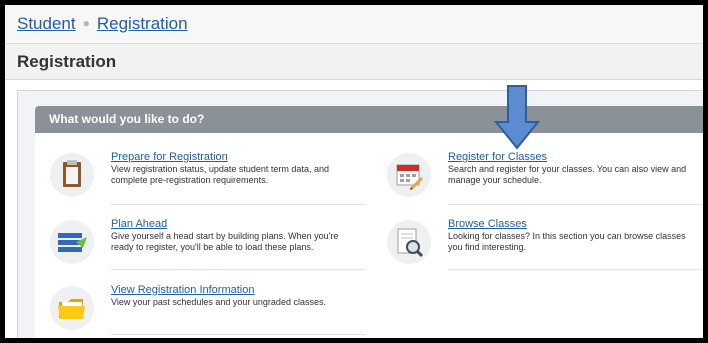  What do you see at coordinates (409, 175) in the screenshot?
I see `calendar-icon` at bounding box center [409, 175].